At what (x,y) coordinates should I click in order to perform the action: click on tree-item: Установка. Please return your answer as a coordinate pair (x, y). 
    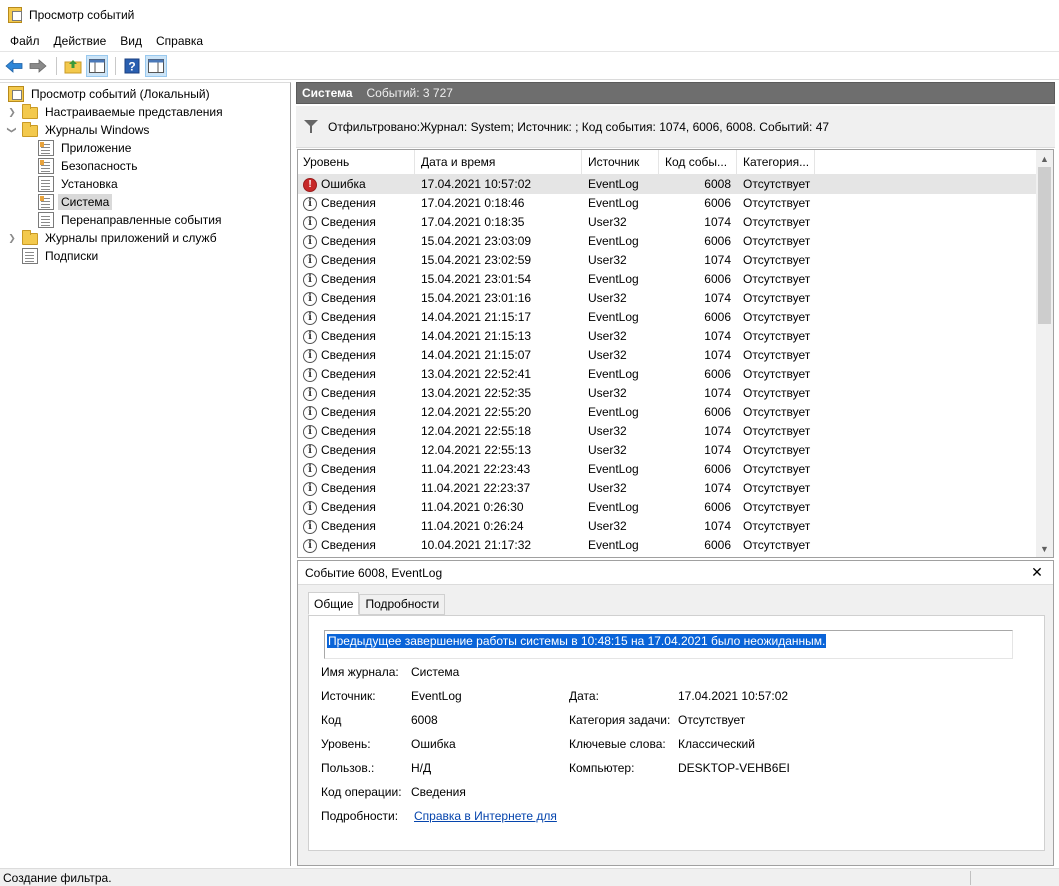
    Looking at the image, I should click on (79, 184).